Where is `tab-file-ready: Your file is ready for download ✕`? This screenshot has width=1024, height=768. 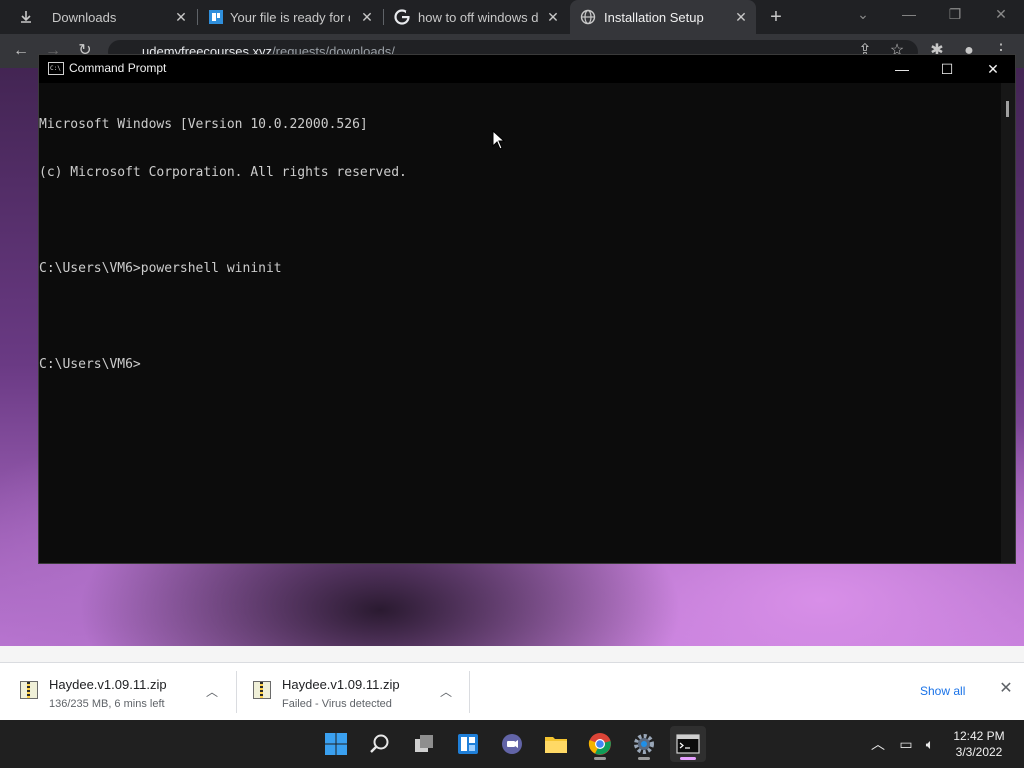 tab-file-ready: Your file is ready for download ✕ is located at coordinates (291, 17).